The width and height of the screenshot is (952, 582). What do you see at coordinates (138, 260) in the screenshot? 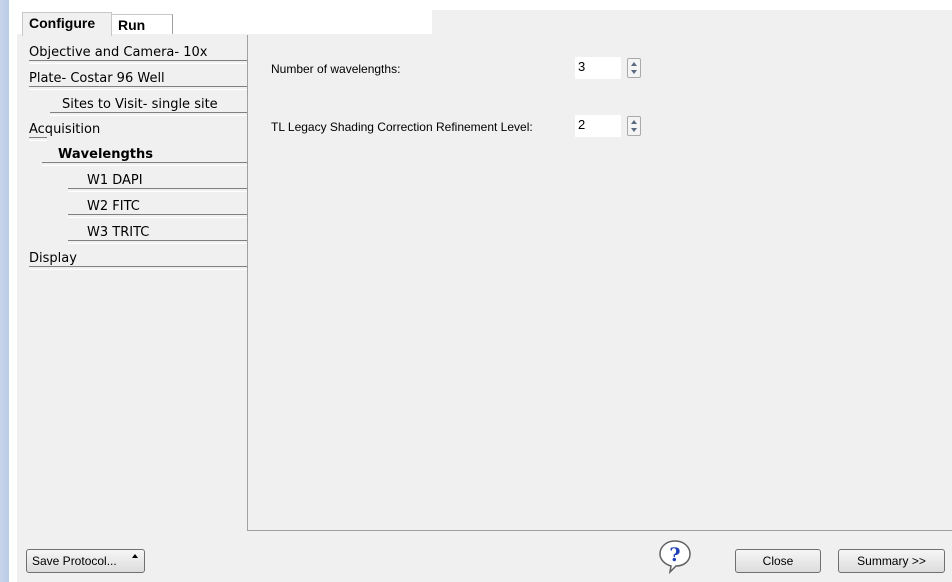
I see `nav-item-display: Display` at bounding box center [138, 260].